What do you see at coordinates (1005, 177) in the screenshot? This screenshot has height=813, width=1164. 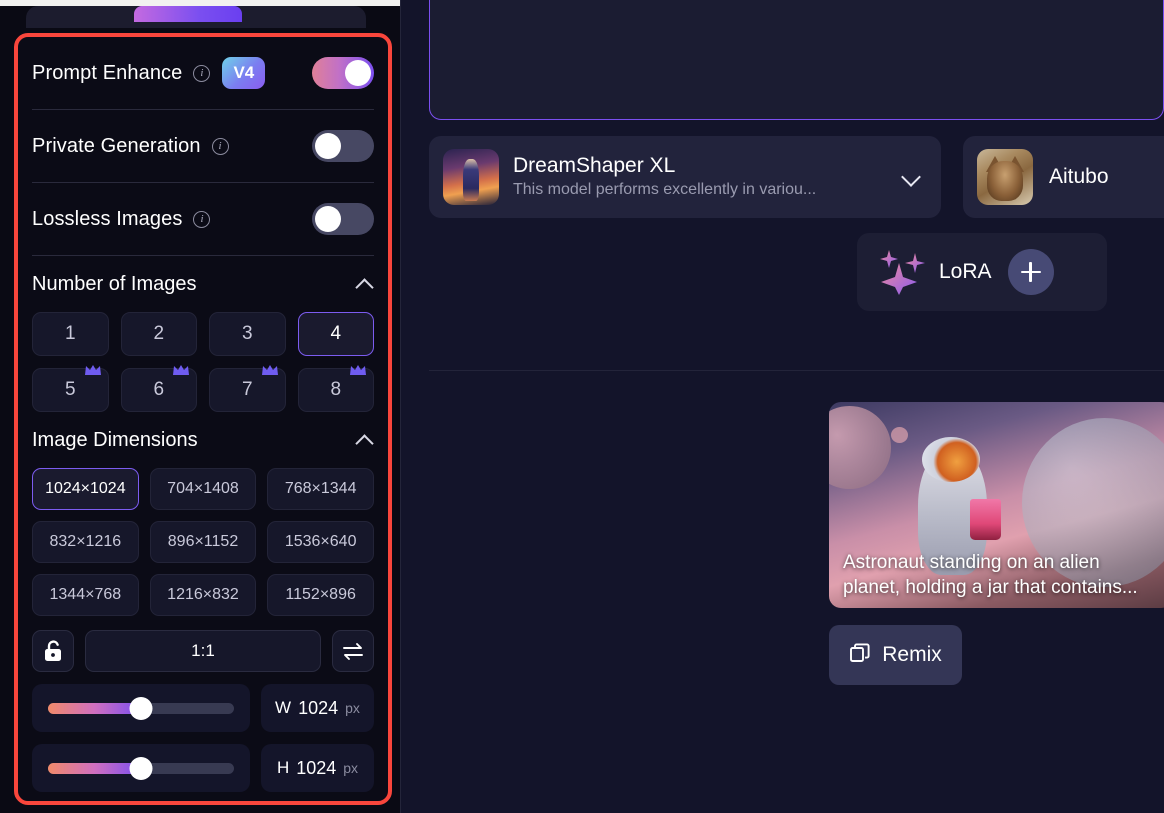 I see `avatar` at bounding box center [1005, 177].